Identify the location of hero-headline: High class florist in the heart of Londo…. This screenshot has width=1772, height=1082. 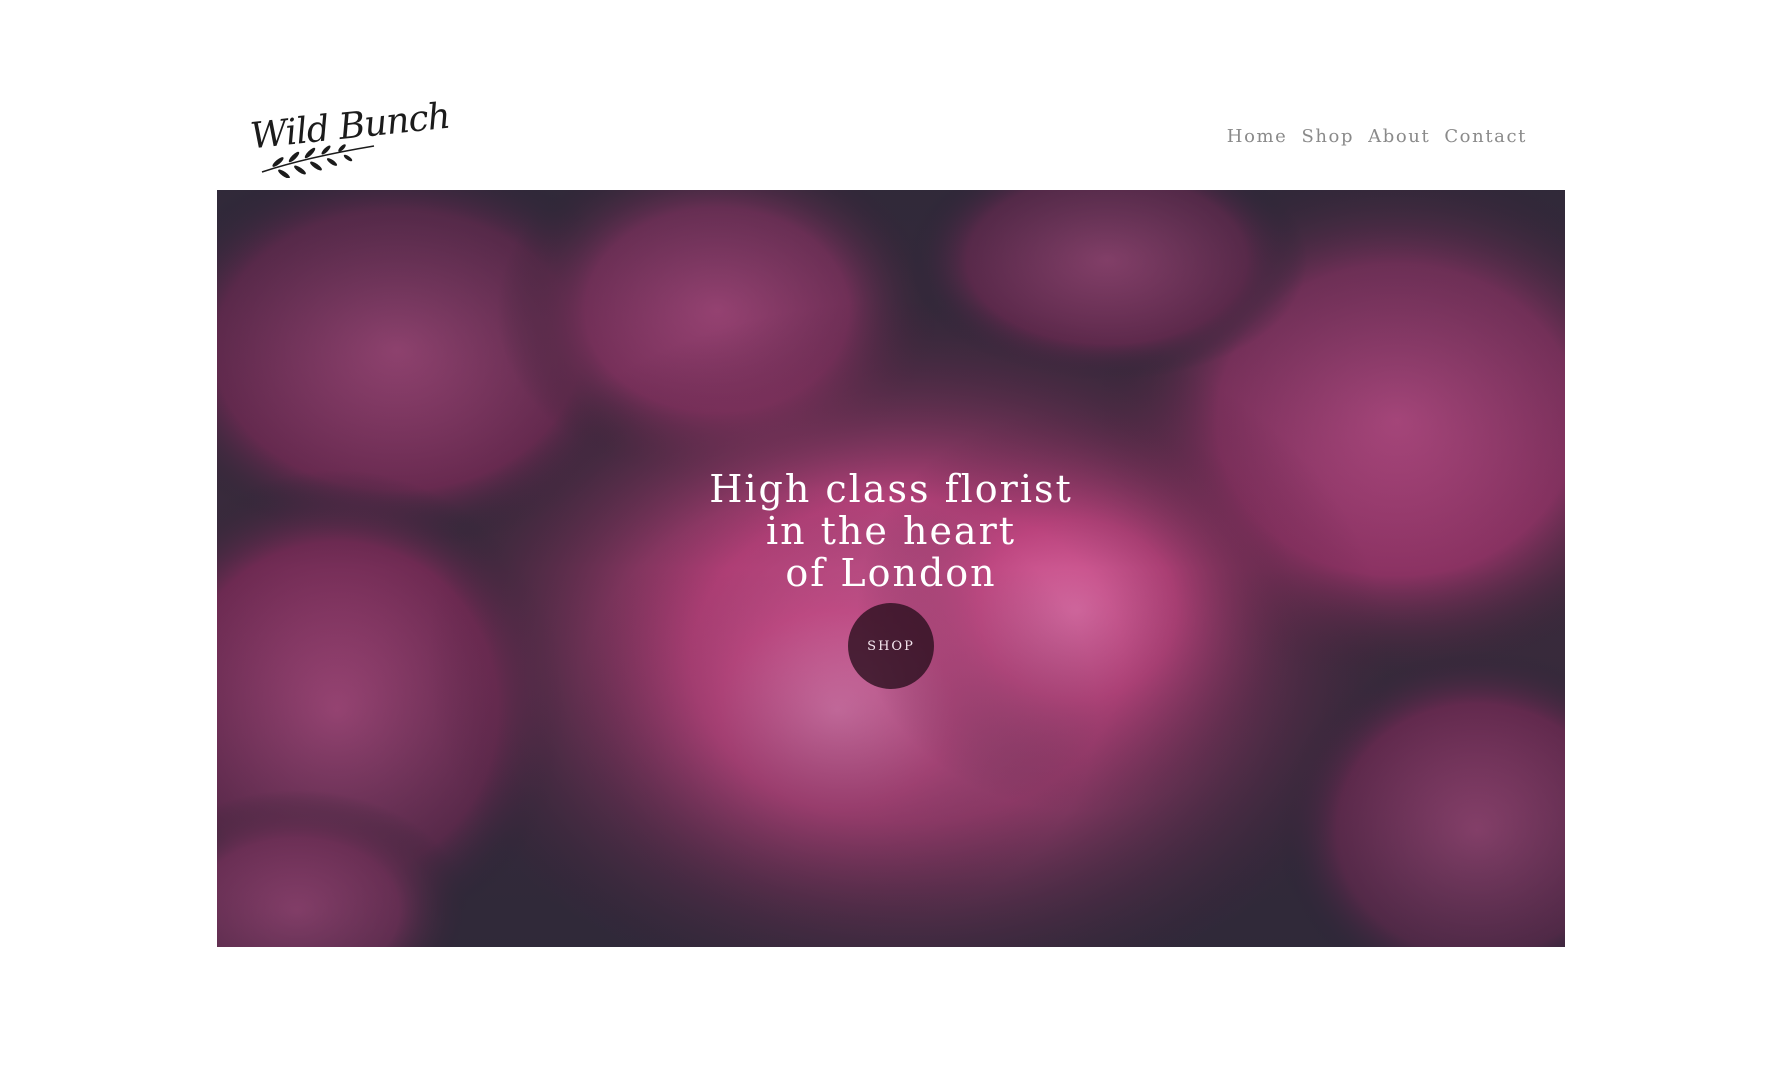
(891, 531).